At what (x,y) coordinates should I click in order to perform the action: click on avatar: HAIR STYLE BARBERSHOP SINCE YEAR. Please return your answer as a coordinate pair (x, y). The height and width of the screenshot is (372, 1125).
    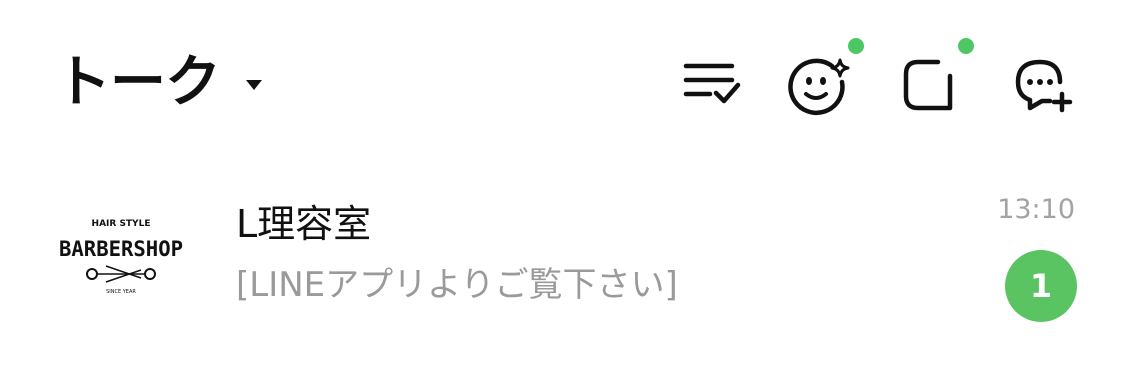
    Looking at the image, I should click on (121, 247).